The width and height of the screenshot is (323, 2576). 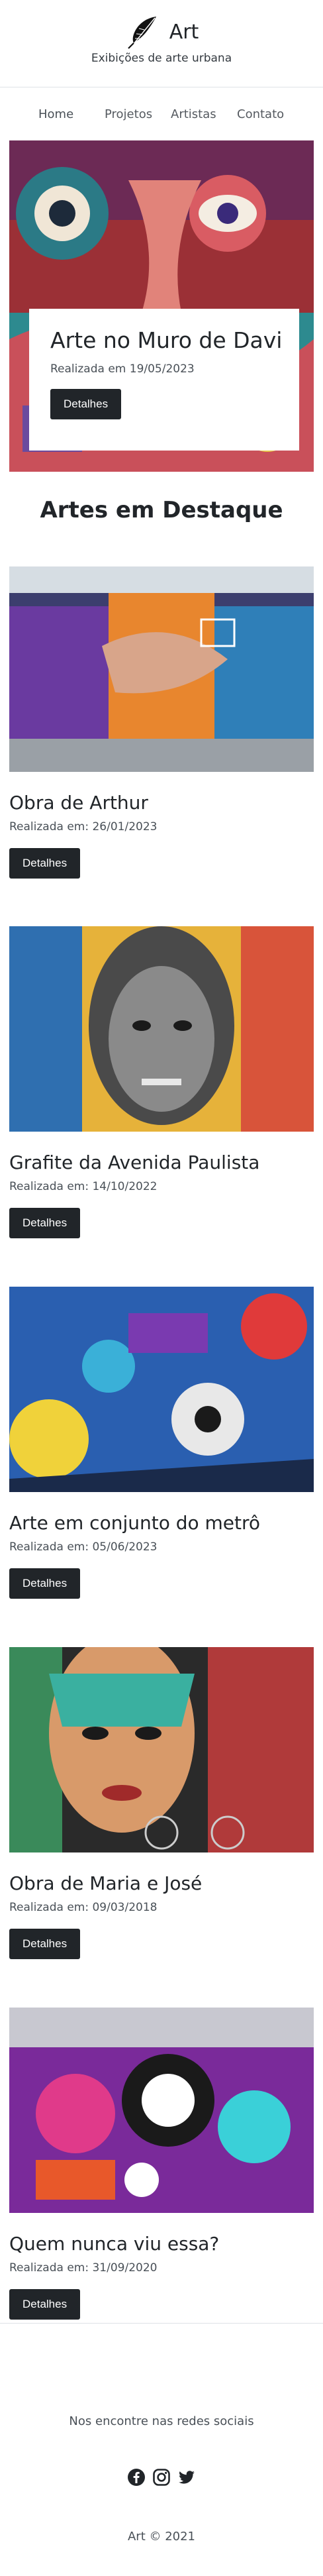 What do you see at coordinates (184, 32) in the screenshot?
I see `brand-name: Art` at bounding box center [184, 32].